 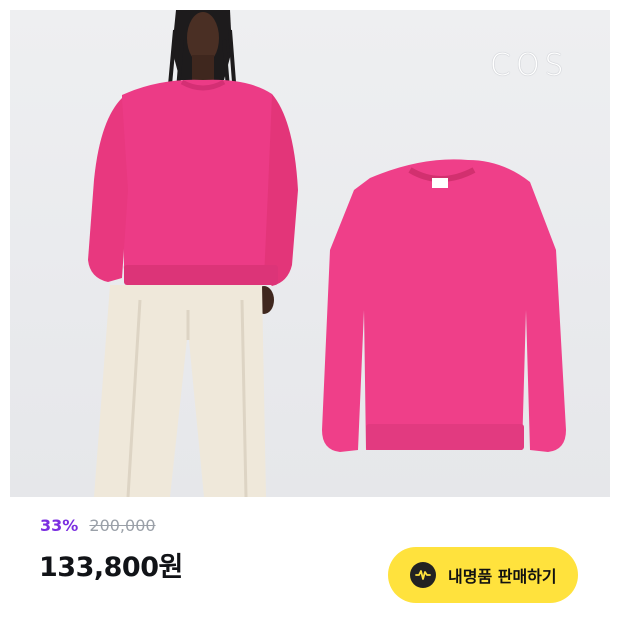 I want to click on brand-logo: COS, so click(x=529, y=65).